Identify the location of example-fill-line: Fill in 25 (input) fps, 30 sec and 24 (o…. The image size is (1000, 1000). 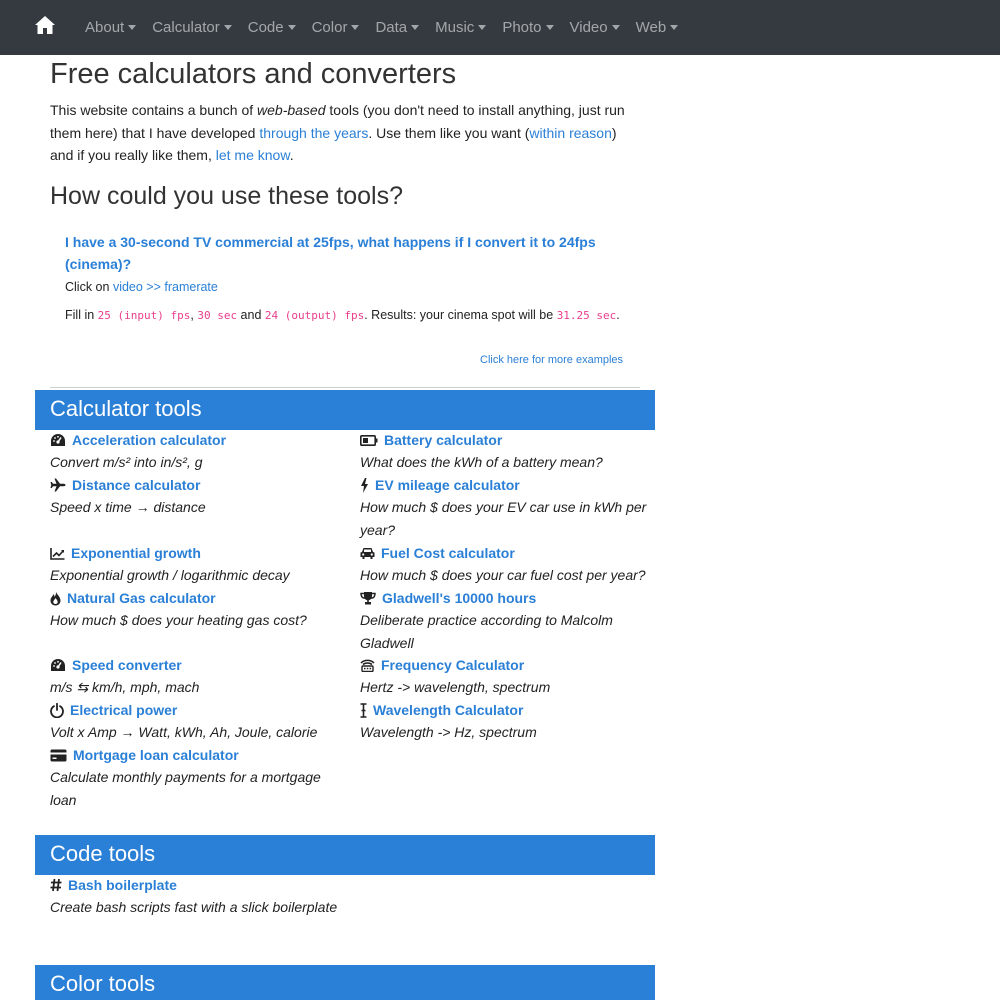
(345, 315).